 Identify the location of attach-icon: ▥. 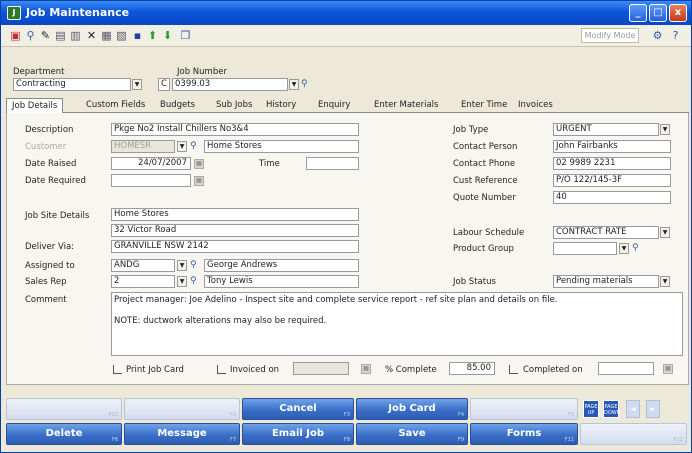
(75, 35).